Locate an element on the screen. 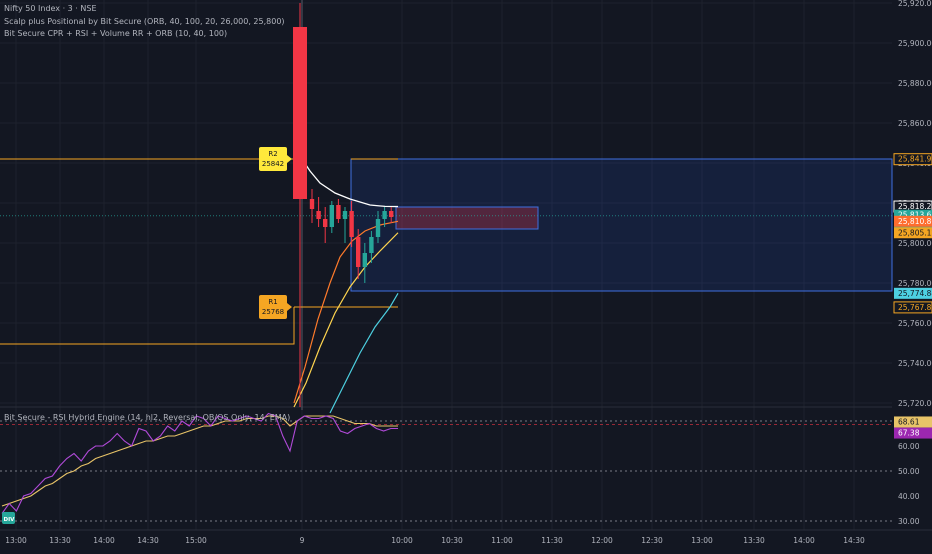  rsi-tag-label: 68.61 is located at coordinates (909, 421).